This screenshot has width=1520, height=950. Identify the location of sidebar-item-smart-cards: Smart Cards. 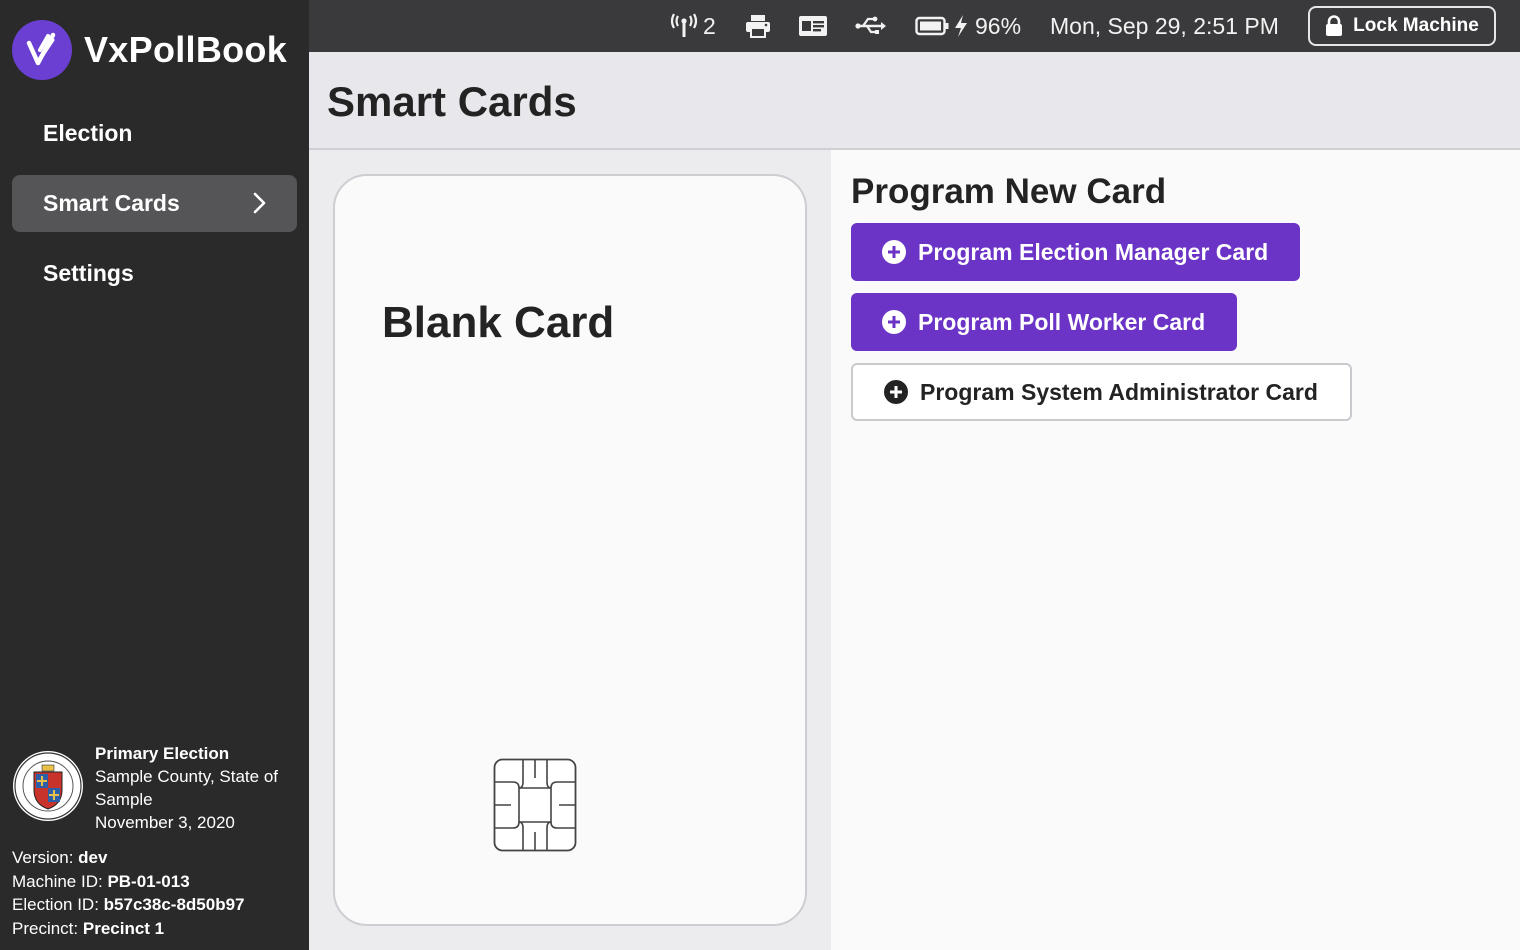
(154, 203).